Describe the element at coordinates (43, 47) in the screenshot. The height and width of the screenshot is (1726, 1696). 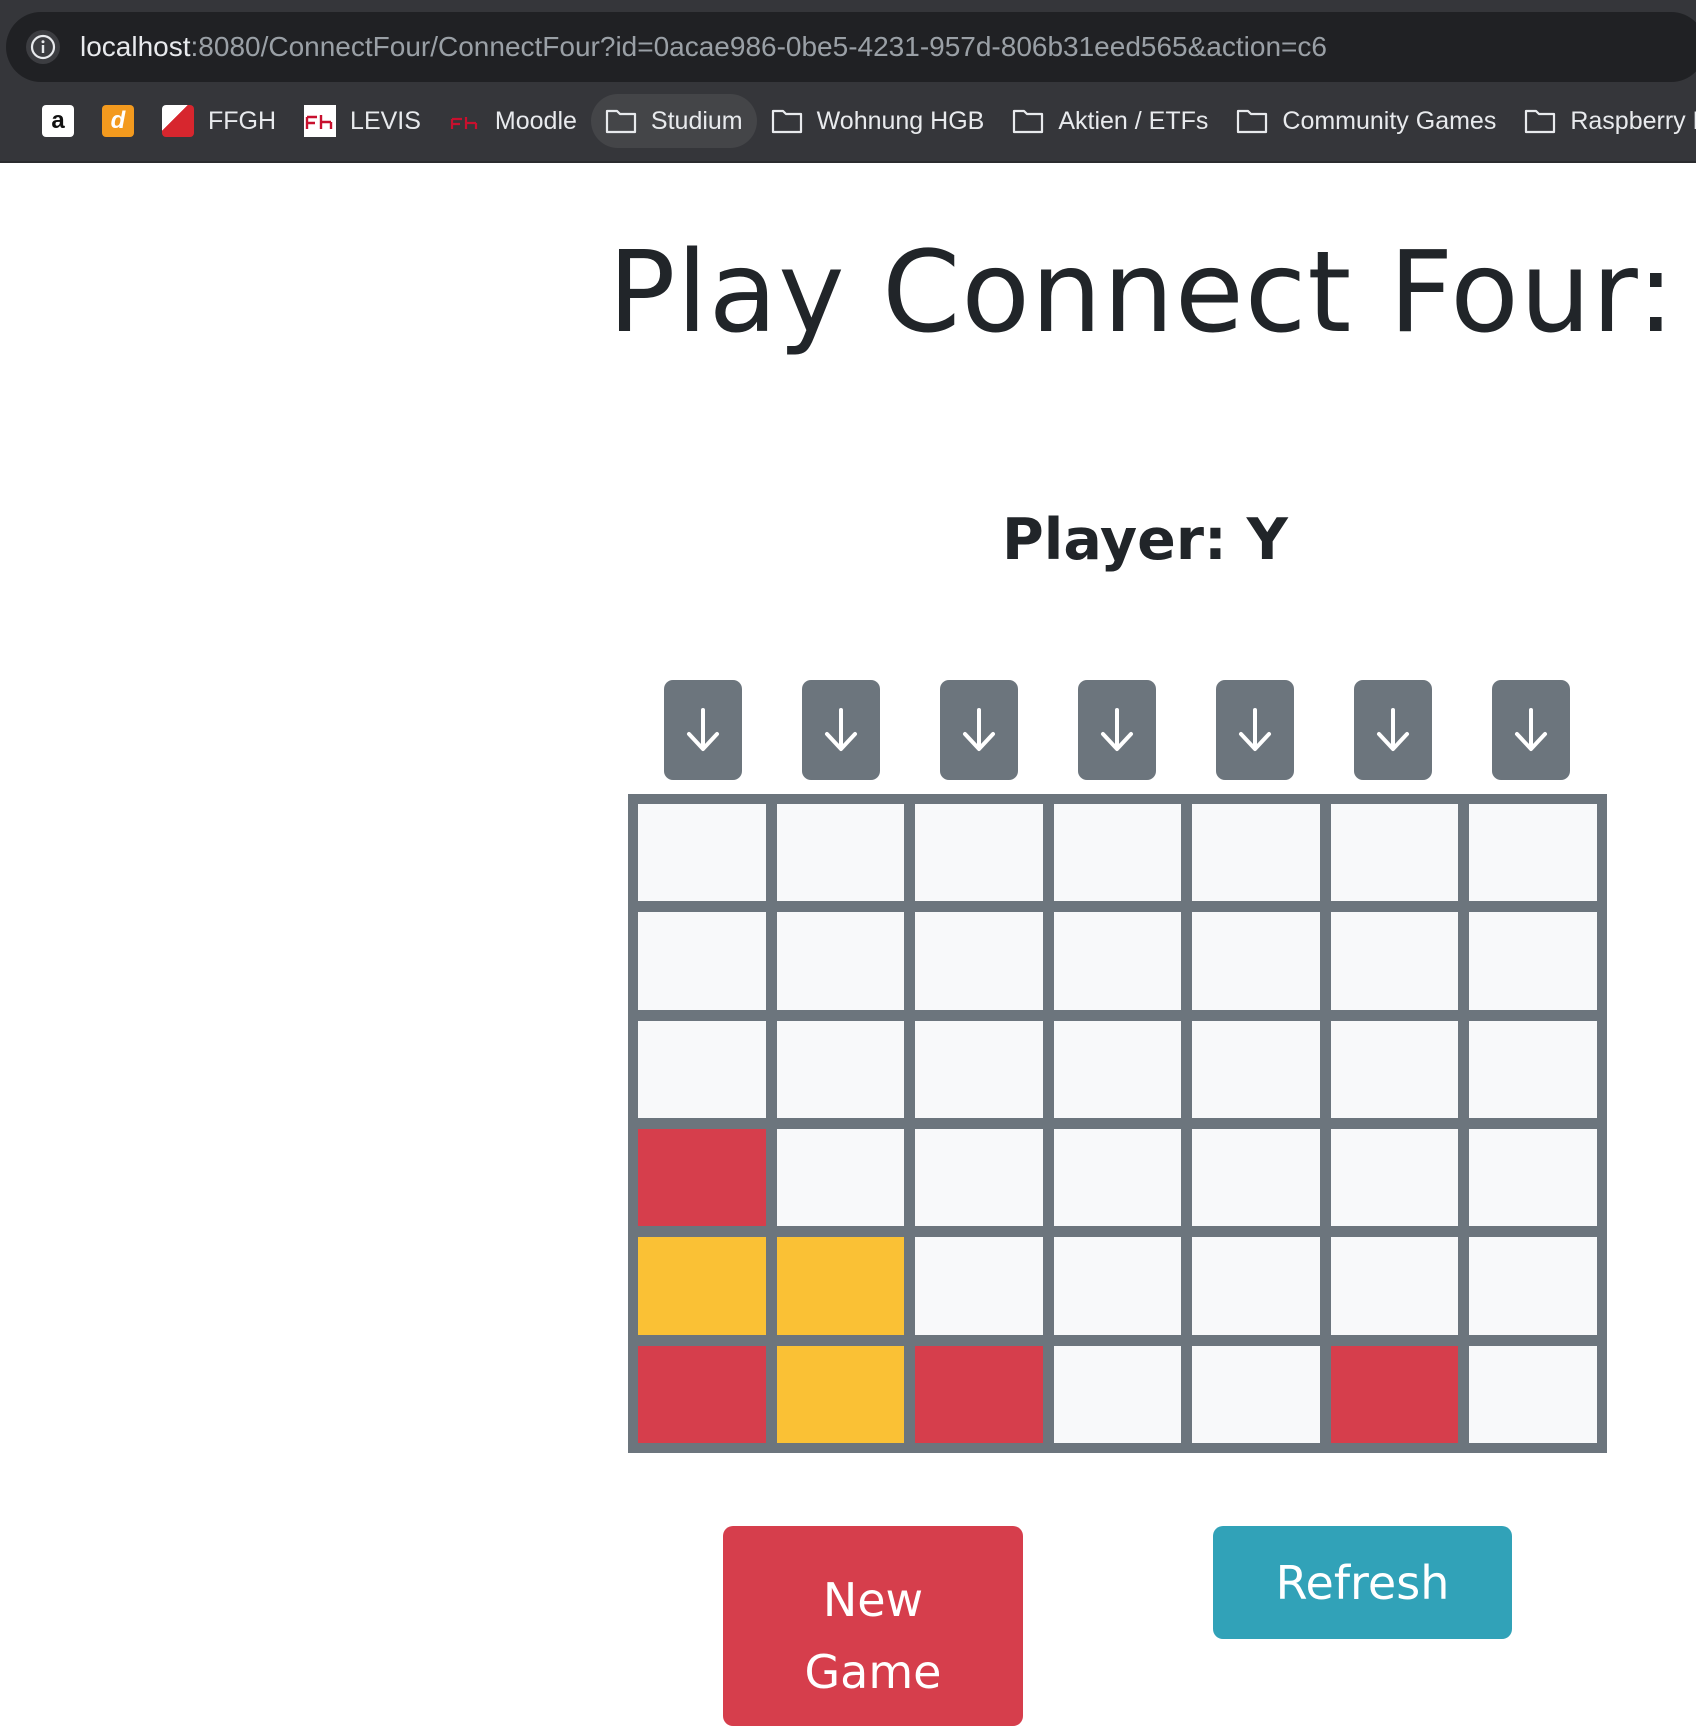
I see `site-info-icon` at that location.